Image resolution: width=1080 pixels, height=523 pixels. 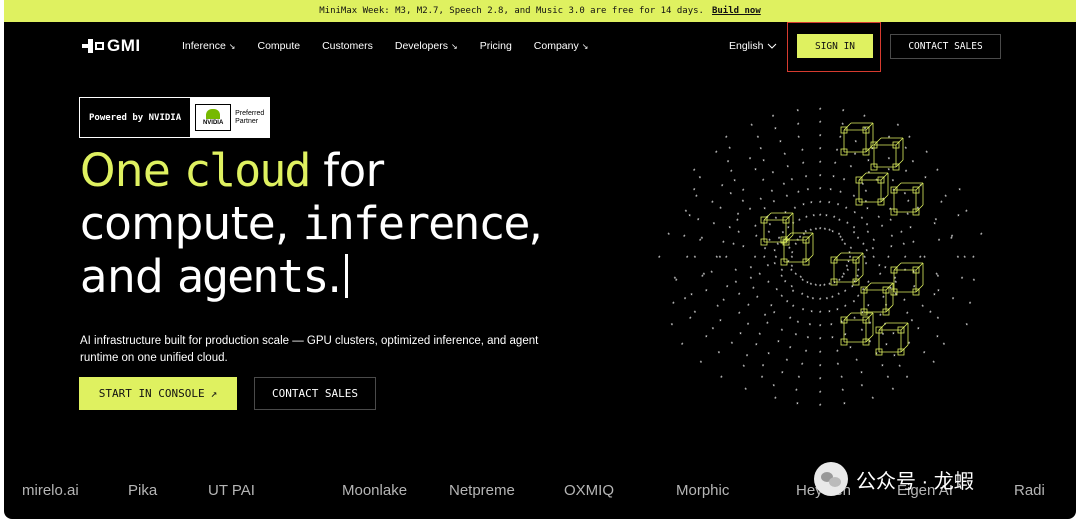 I want to click on language-selector: English, so click(x=753, y=46).